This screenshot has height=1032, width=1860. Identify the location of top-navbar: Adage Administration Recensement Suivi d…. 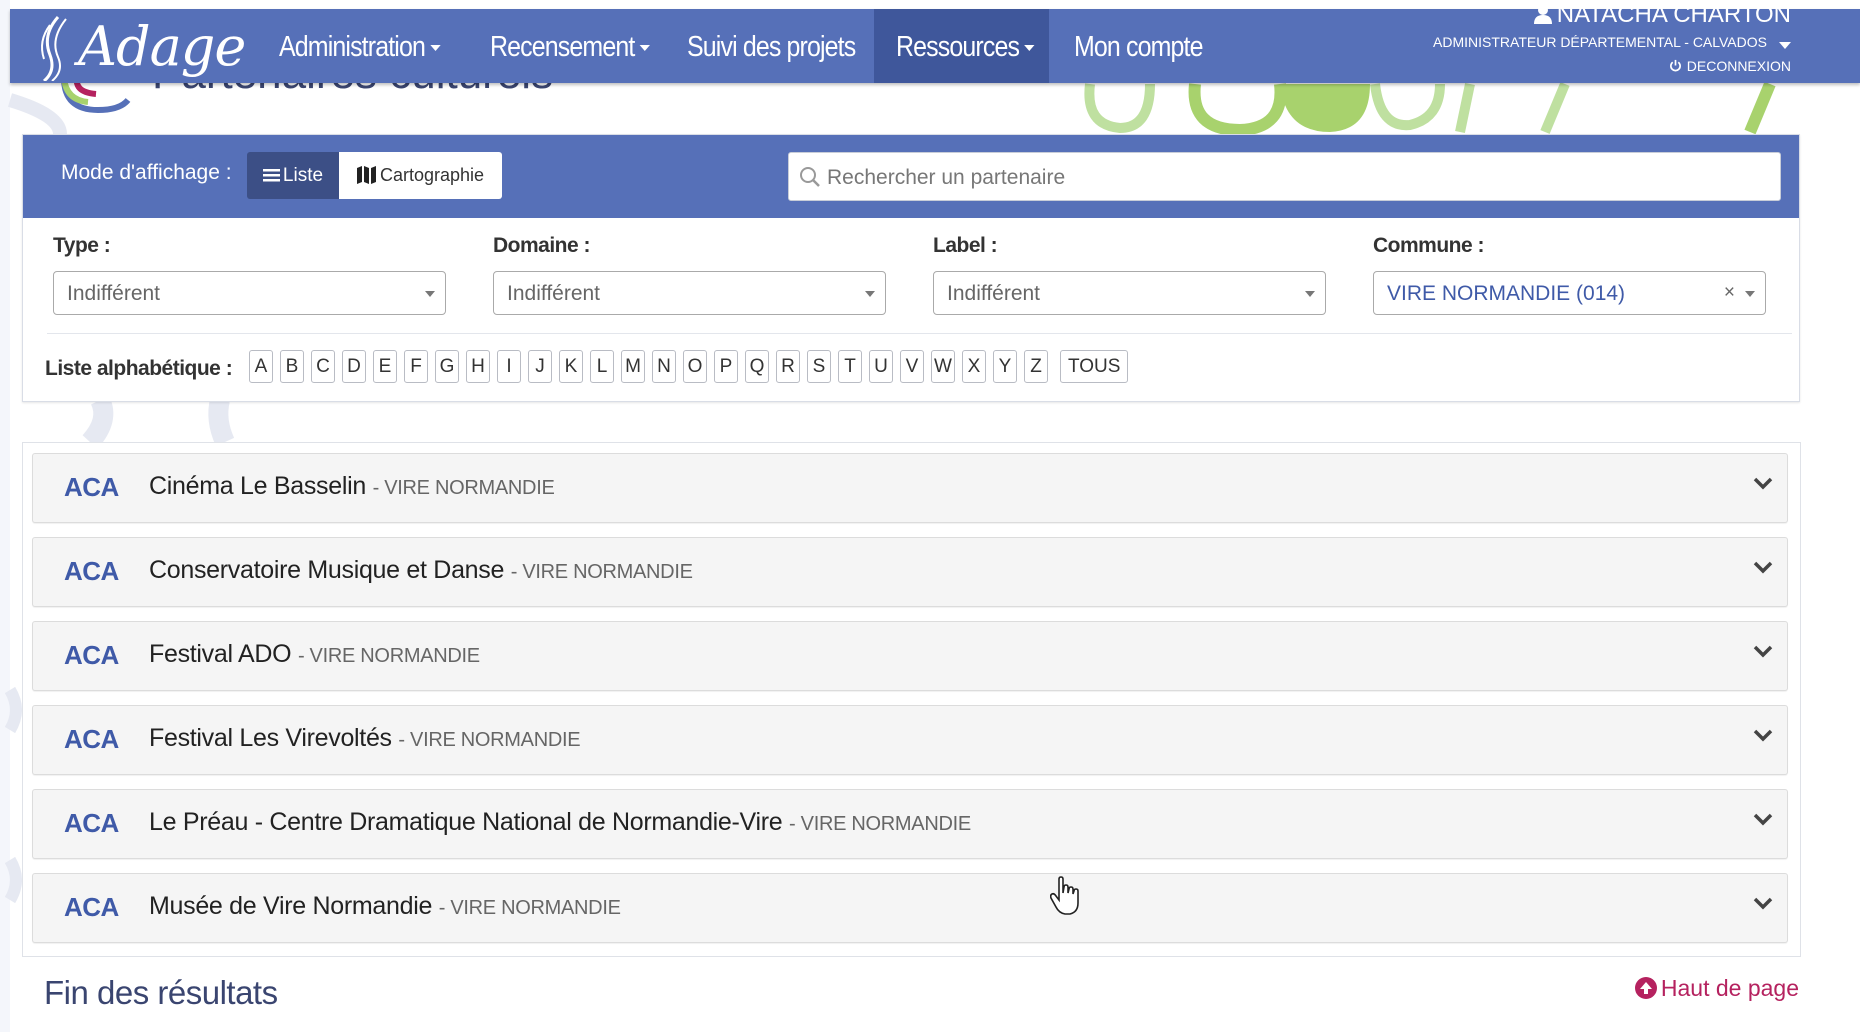
(935, 42).